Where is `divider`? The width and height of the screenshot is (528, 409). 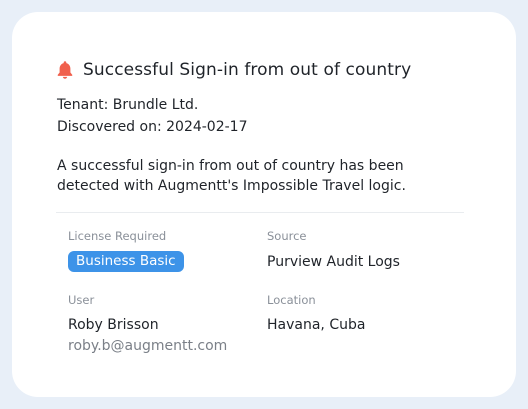
divider is located at coordinates (260, 212).